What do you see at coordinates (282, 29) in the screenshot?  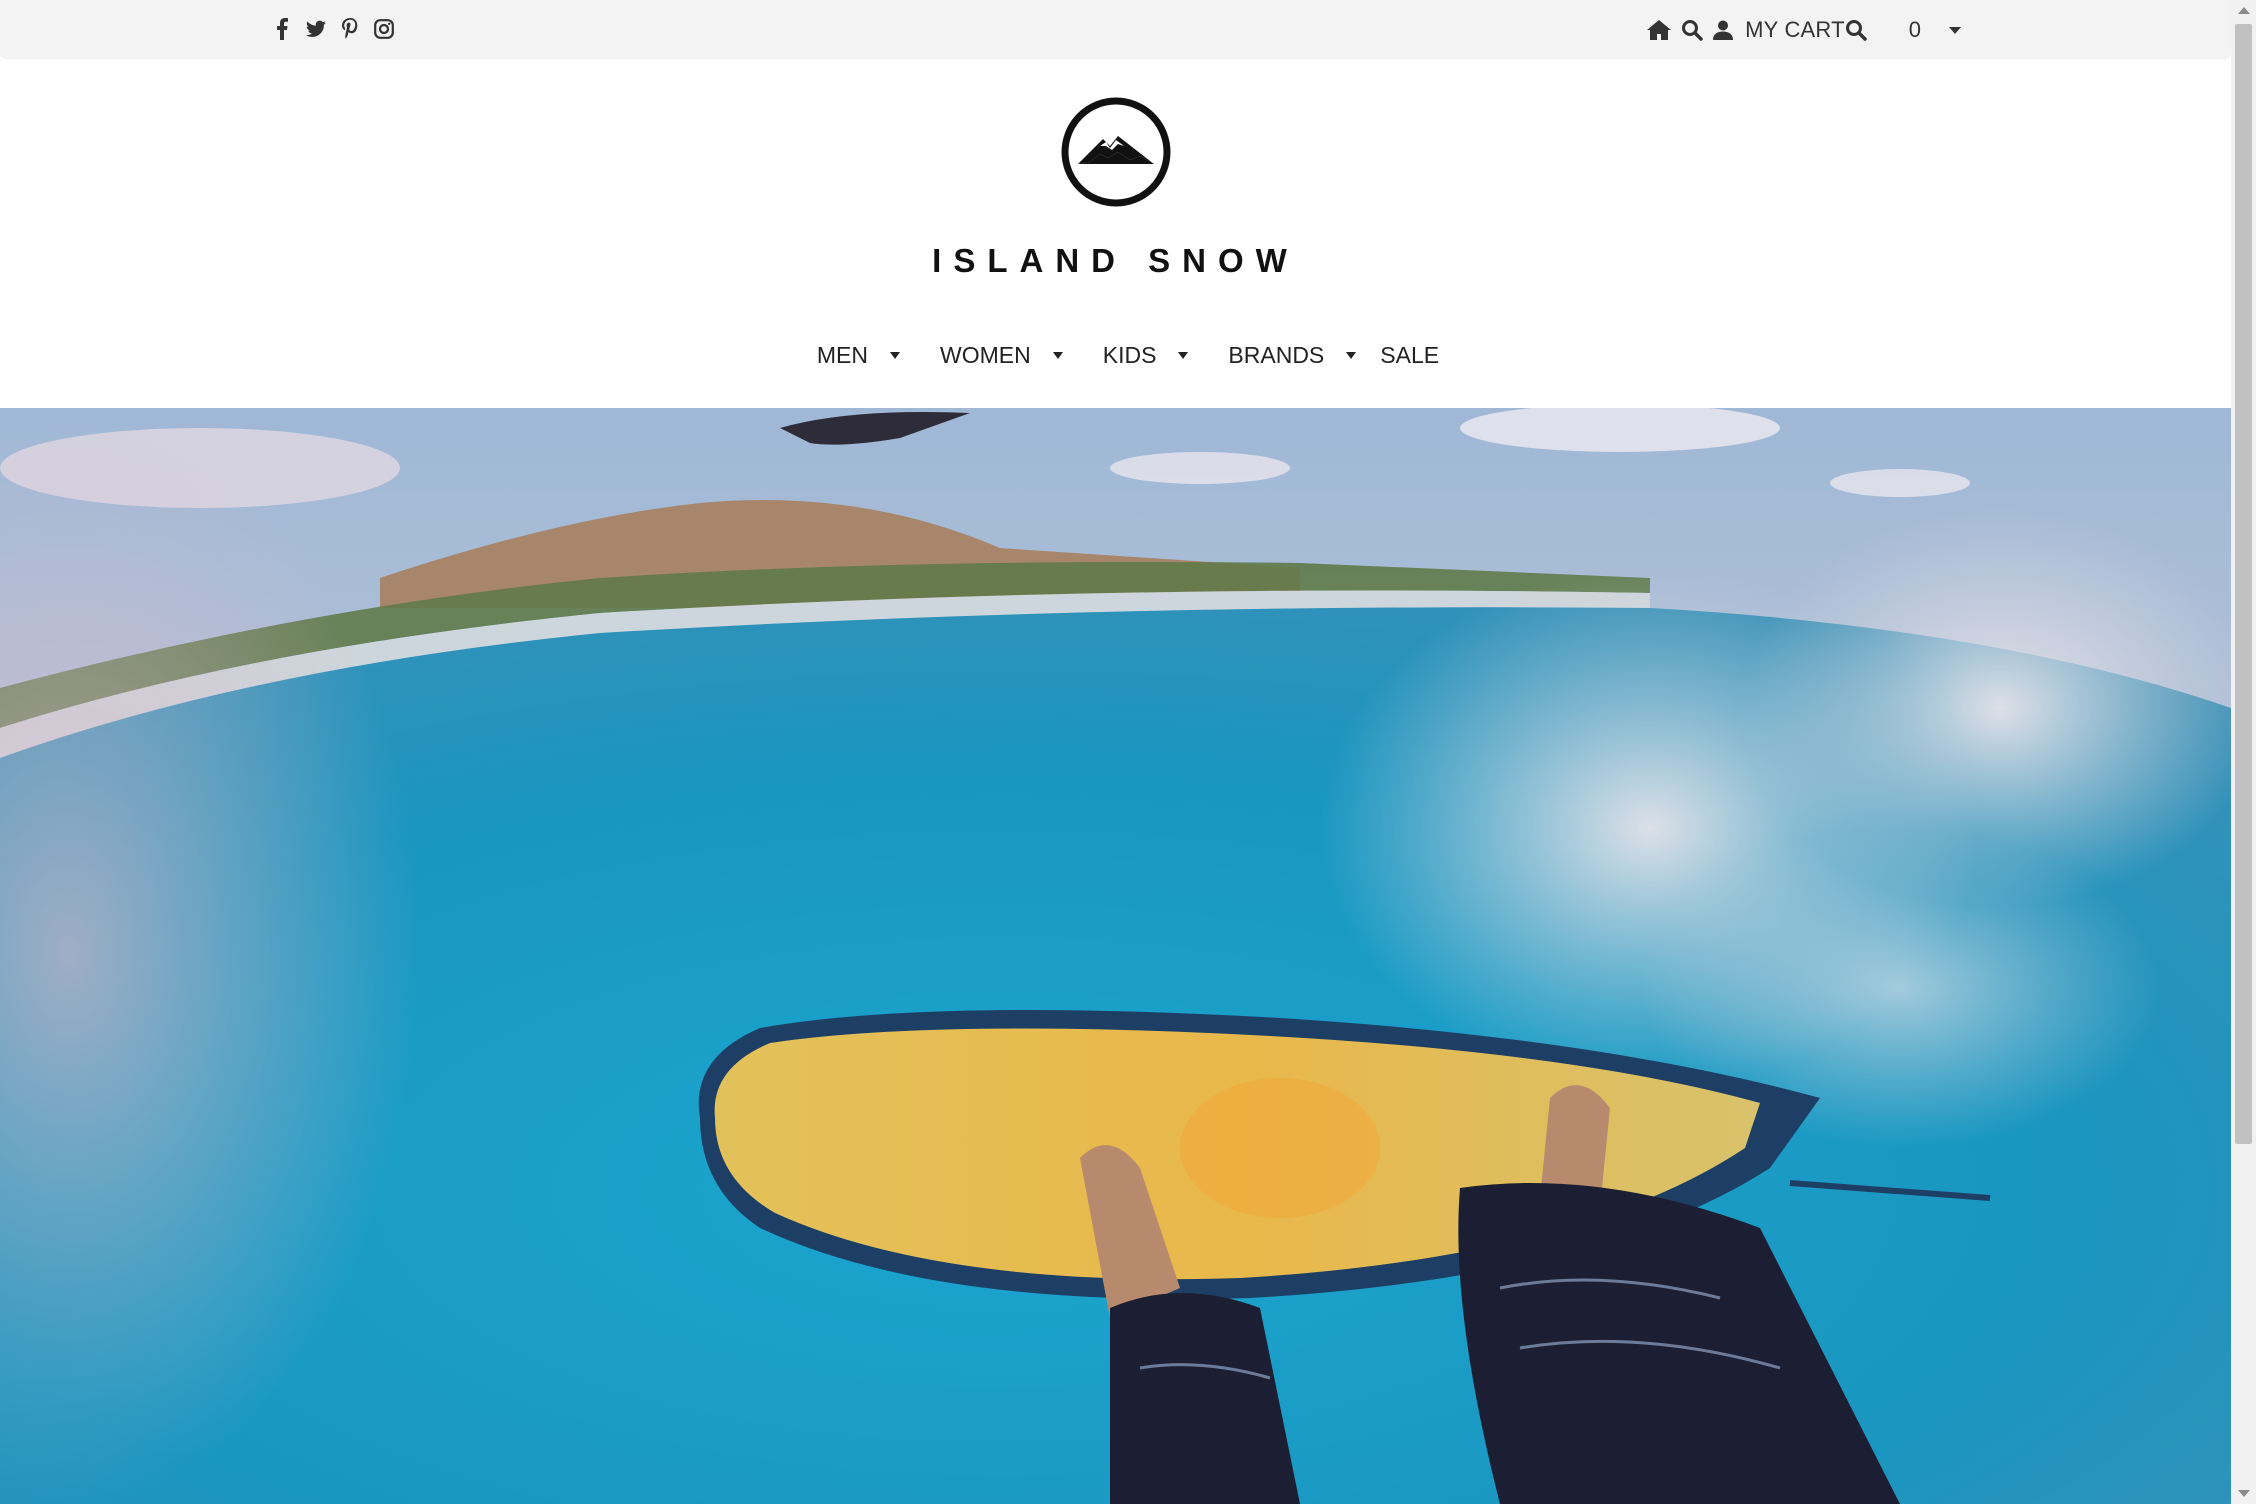 I see `facebook-icon` at bounding box center [282, 29].